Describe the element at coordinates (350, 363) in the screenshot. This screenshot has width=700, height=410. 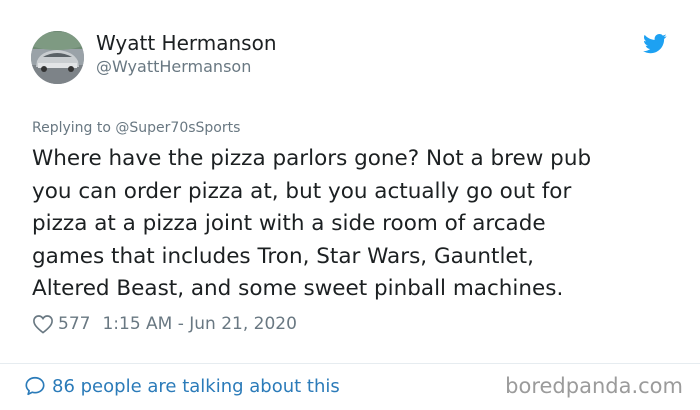
I see `divider` at that location.